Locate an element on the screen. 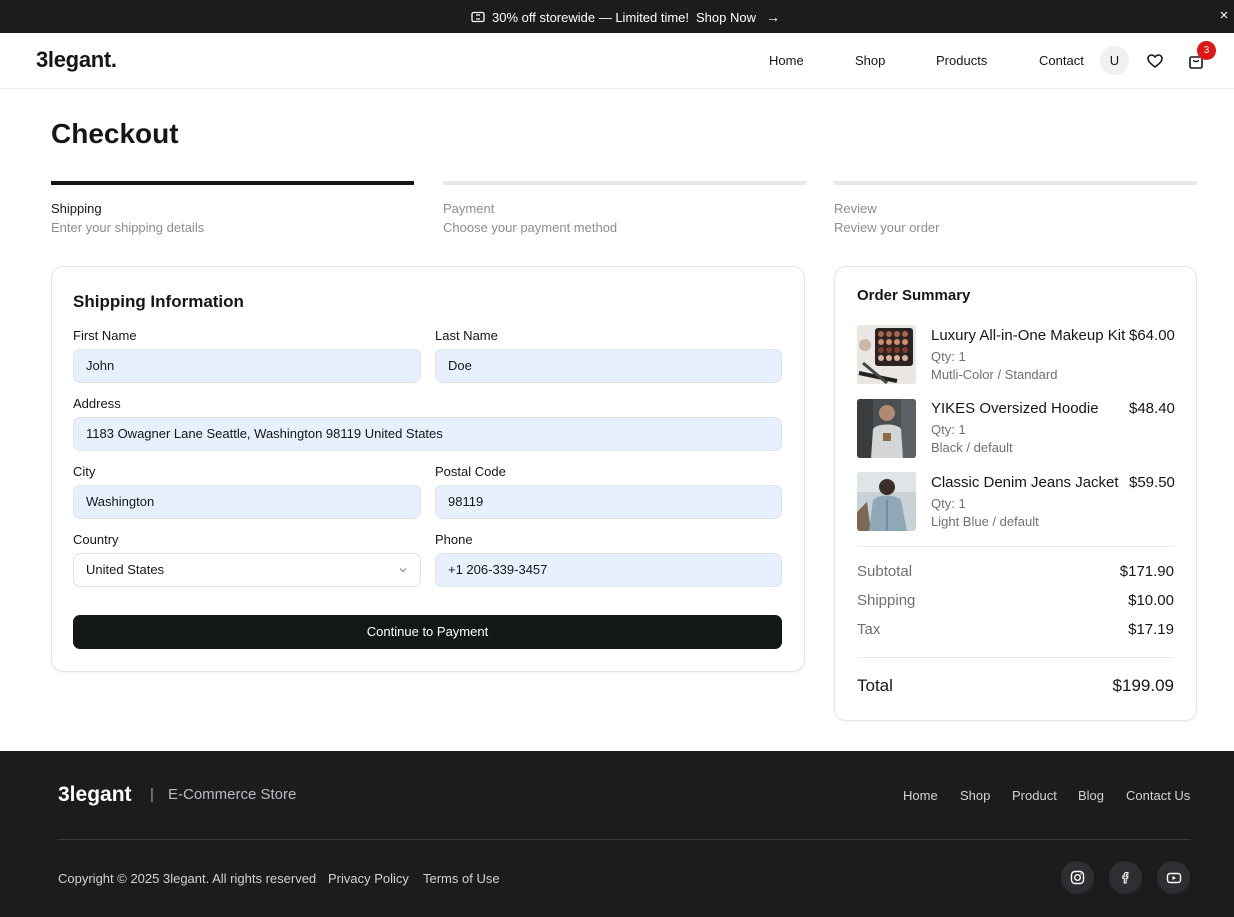 The width and height of the screenshot is (1234, 917). facebook-icon is located at coordinates (1125, 877).